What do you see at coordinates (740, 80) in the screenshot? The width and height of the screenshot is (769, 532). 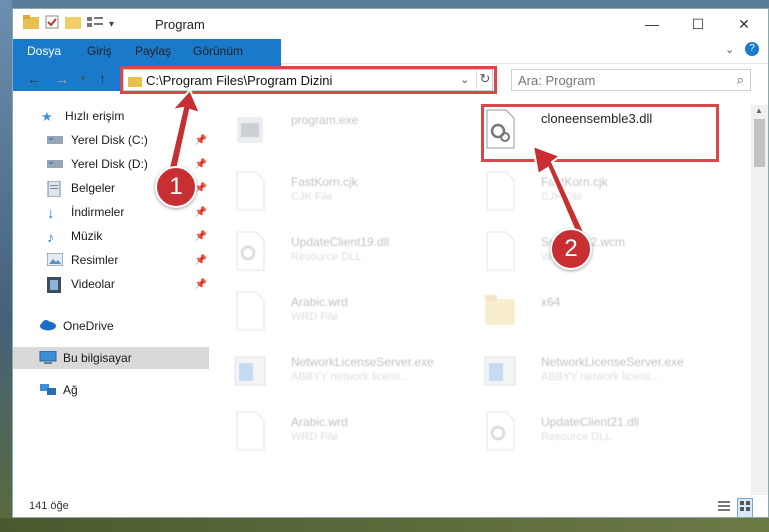 I see `search-icon: ⌕` at bounding box center [740, 80].